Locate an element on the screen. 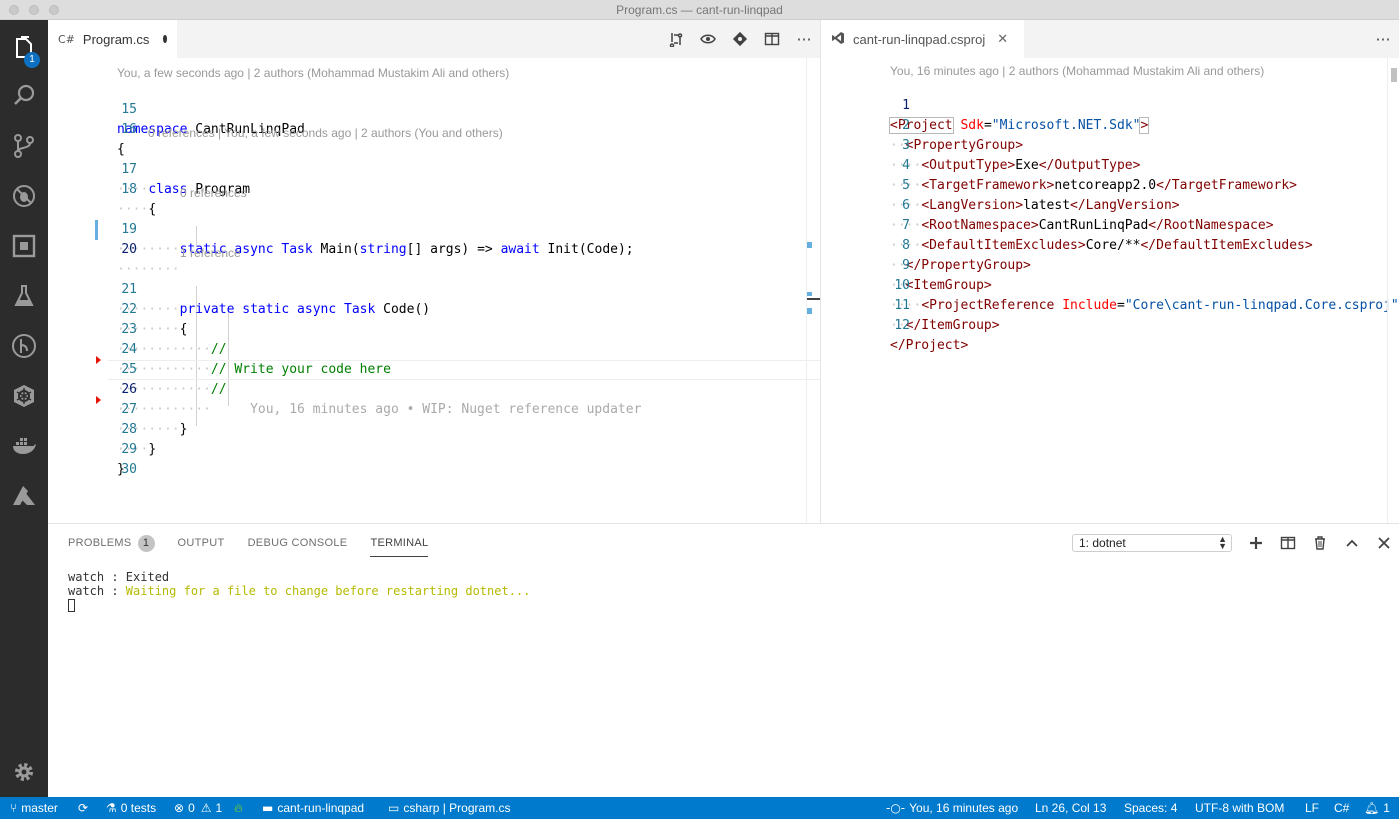  terminal-line: watch : Exited is located at coordinates (119, 577).